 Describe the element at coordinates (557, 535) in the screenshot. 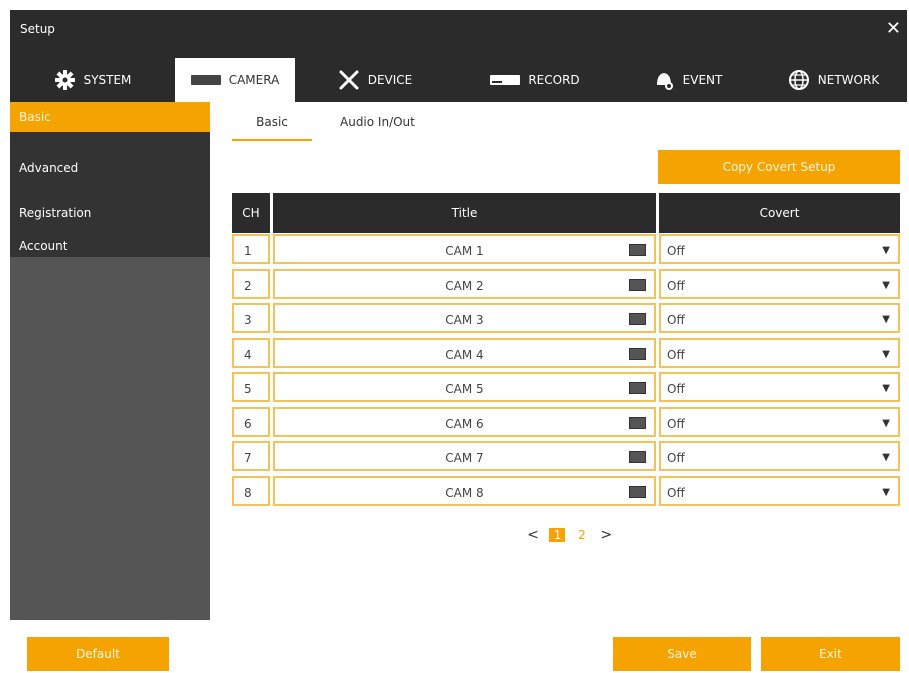

I see `page-1-button: 1` at that location.